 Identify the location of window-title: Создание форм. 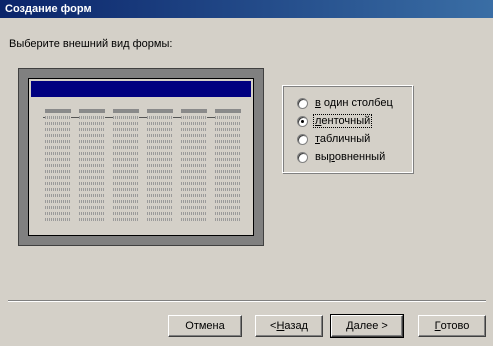
(48, 9).